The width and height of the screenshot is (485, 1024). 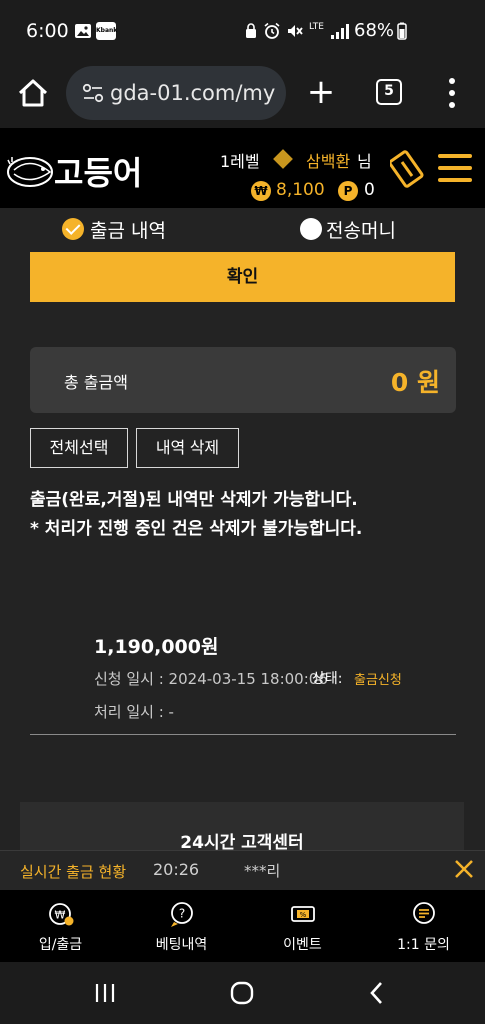 I want to click on history-status-label: 상태:, so click(x=327, y=679).